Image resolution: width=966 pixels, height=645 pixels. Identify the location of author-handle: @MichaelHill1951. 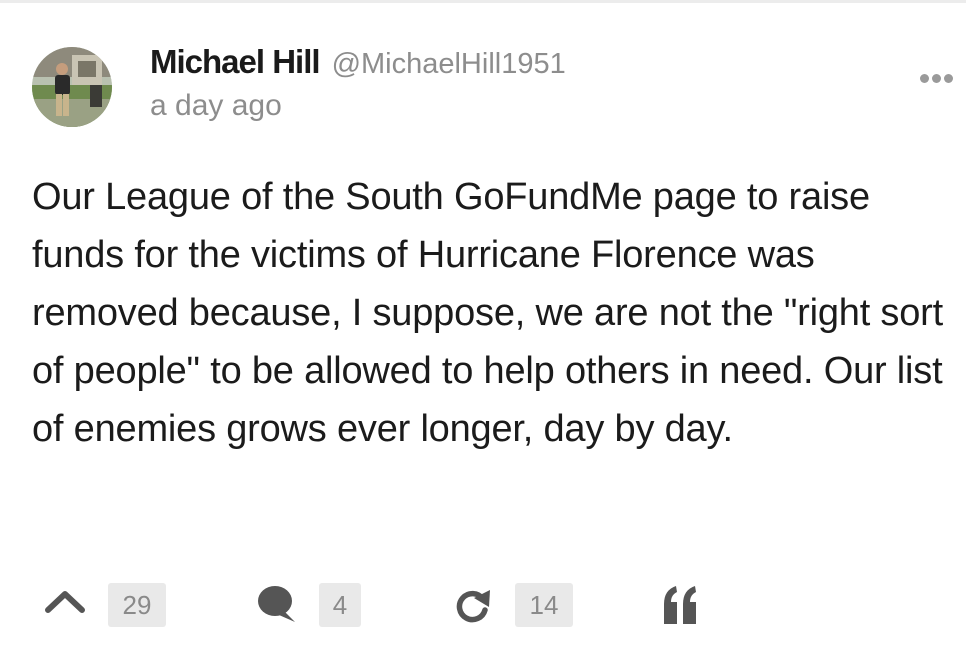
(449, 64).